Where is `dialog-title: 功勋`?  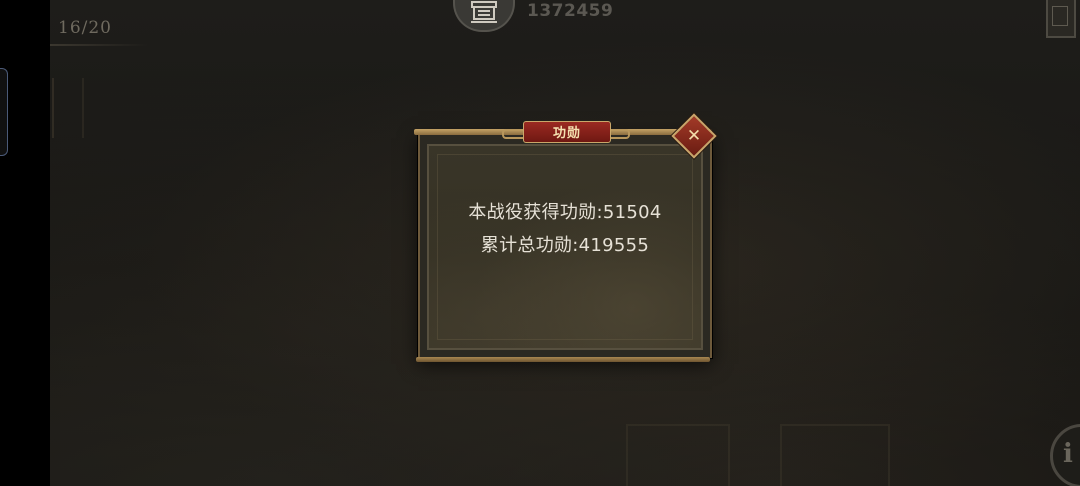 dialog-title: 功勋 is located at coordinates (566, 133).